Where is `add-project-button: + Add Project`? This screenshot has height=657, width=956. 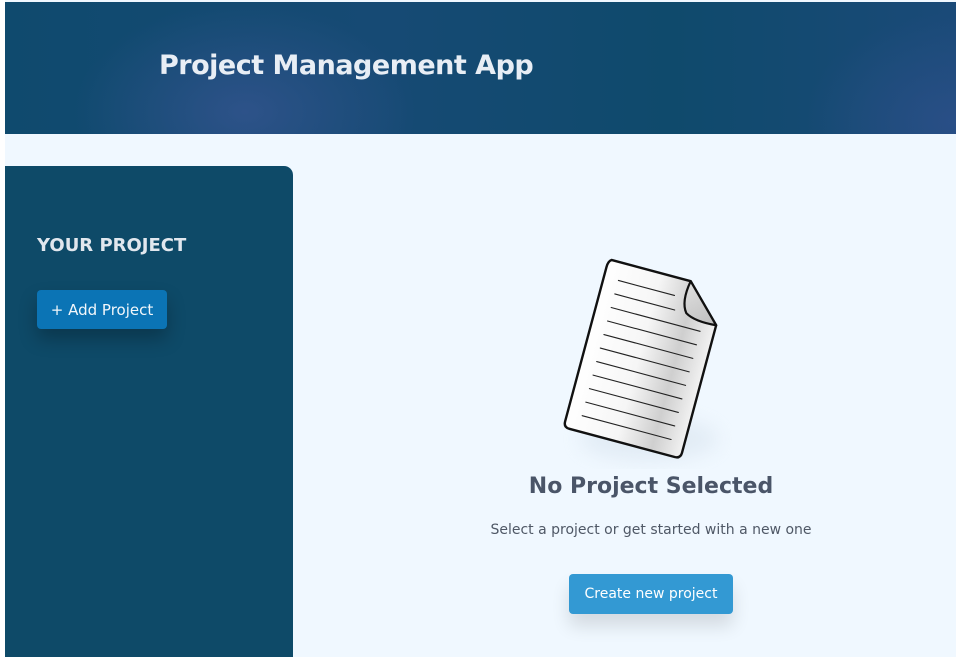
add-project-button: + Add Project is located at coordinates (102, 309).